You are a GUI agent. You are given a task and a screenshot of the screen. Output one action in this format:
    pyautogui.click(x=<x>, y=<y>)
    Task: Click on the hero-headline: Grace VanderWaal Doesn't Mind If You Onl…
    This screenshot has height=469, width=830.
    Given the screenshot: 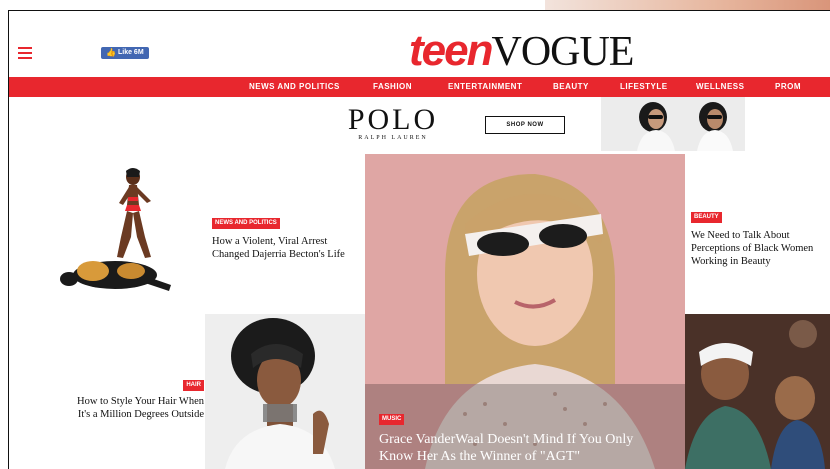 What is the action you would take?
    pyautogui.click(x=529, y=448)
    